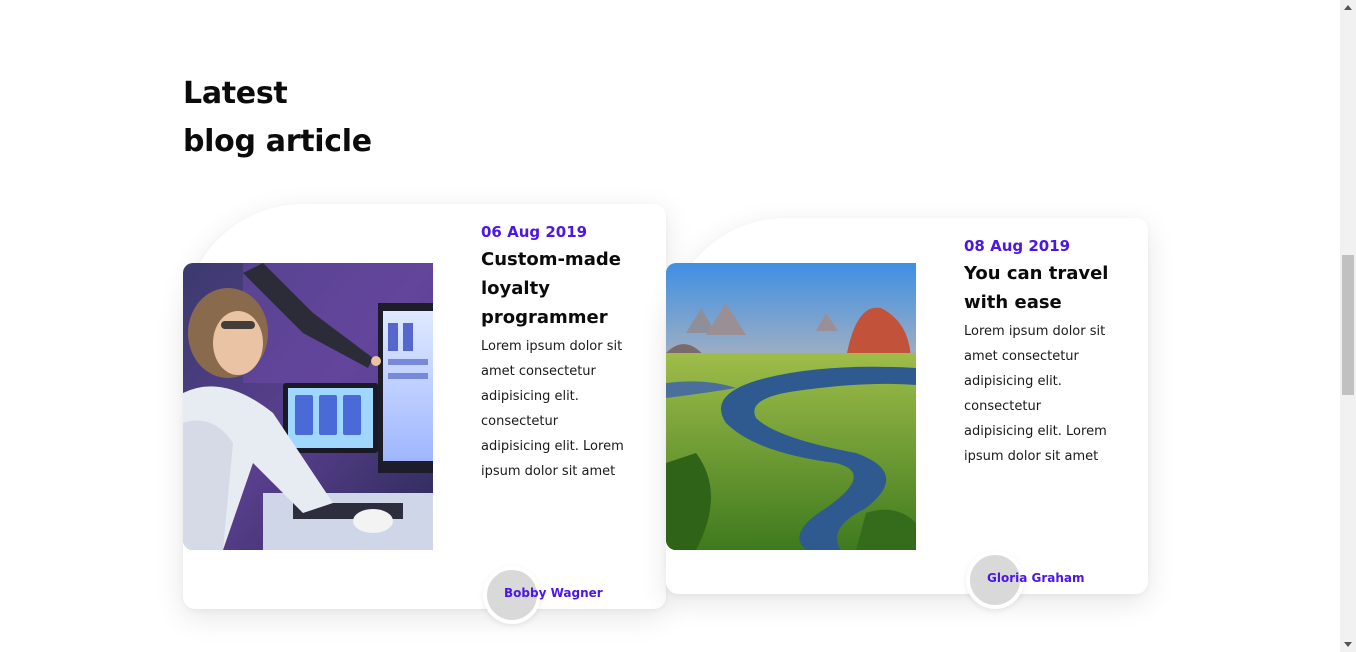 Image resolution: width=1356 pixels, height=652 pixels. What do you see at coordinates (308, 406) in the screenshot?
I see `woman-at-computer-photo` at bounding box center [308, 406].